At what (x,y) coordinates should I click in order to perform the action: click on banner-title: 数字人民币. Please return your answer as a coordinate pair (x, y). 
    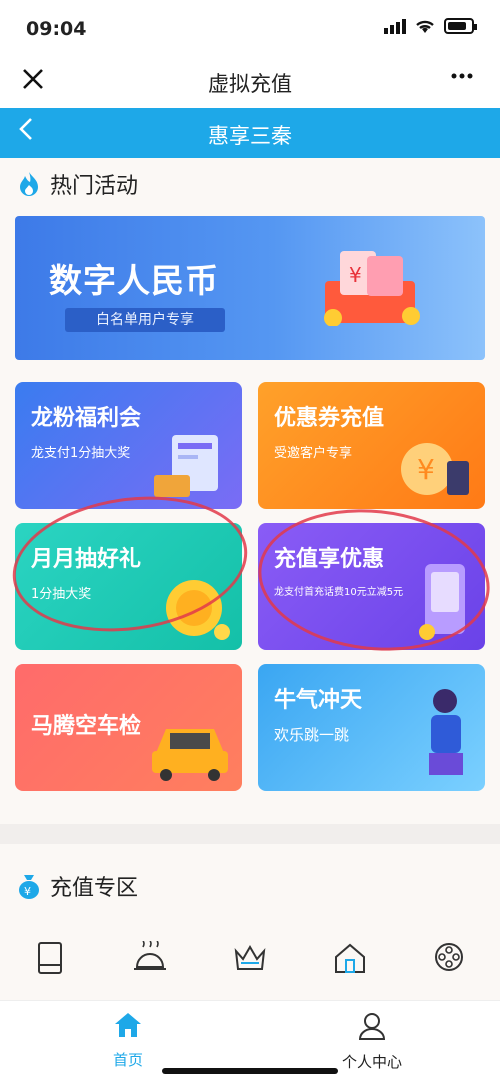
    Looking at the image, I should click on (134, 280).